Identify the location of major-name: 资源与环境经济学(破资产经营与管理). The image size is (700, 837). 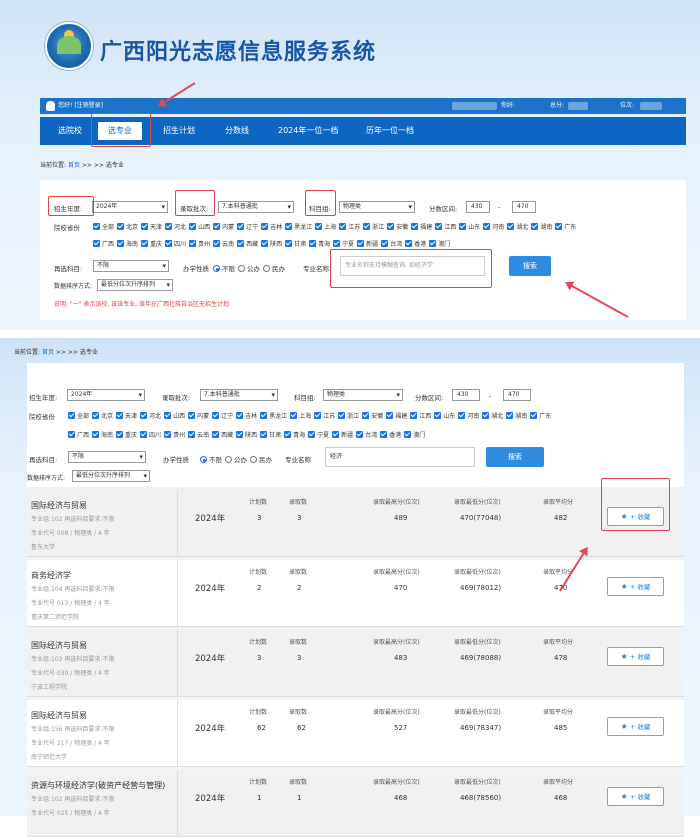
(98, 785).